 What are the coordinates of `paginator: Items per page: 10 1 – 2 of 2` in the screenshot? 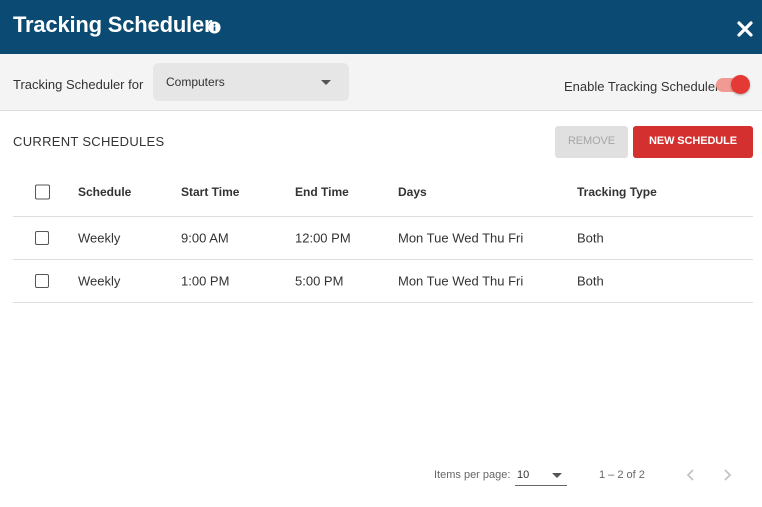 It's located at (381, 475).